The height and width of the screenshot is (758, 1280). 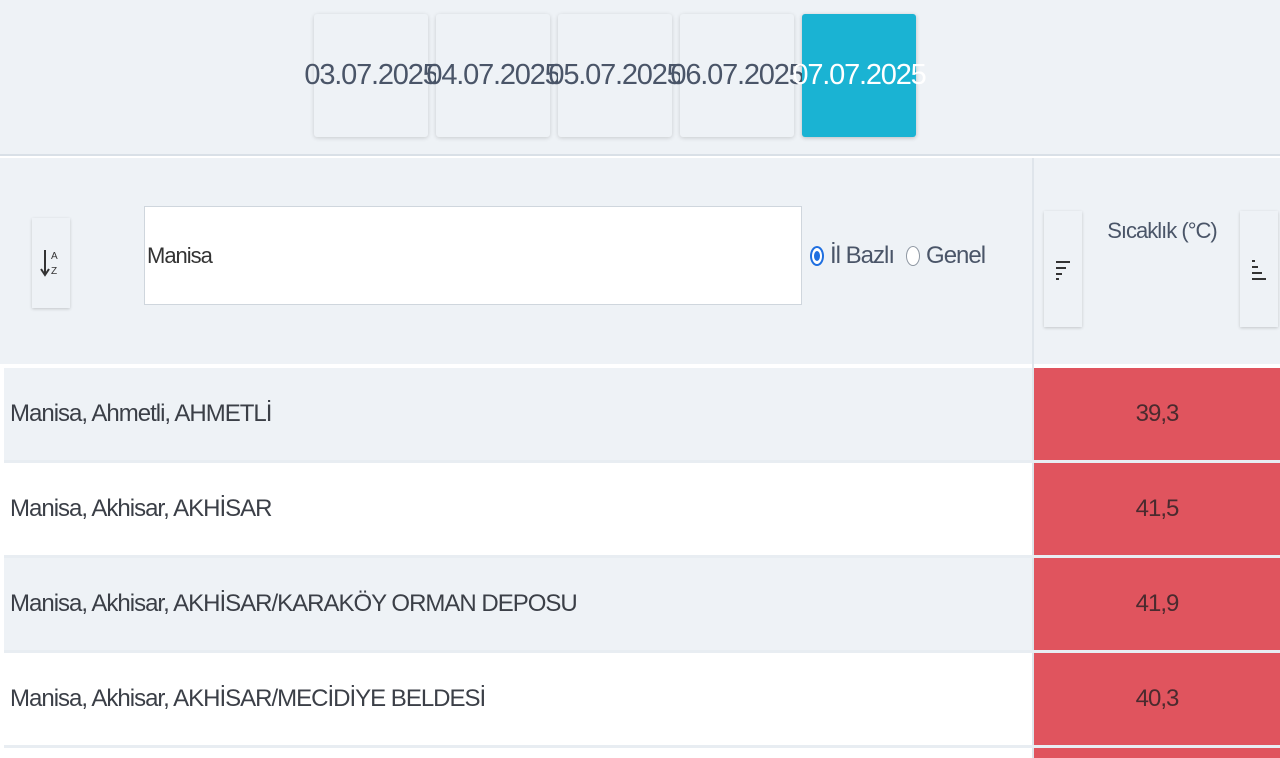 I want to click on radio-genel-label: Genel, so click(x=956, y=256).